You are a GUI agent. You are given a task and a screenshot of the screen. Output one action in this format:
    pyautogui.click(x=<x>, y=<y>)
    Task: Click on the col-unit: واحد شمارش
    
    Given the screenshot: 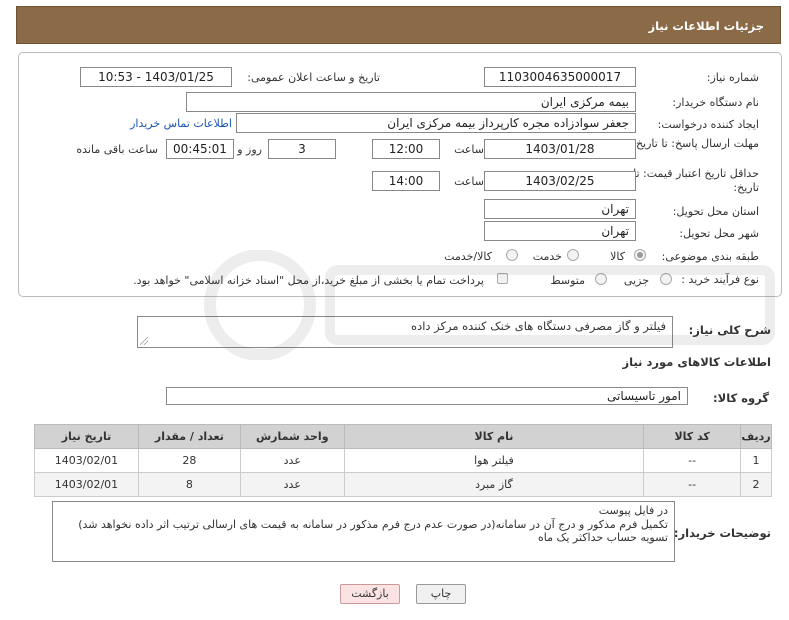 What is the action you would take?
    pyautogui.click(x=292, y=436)
    